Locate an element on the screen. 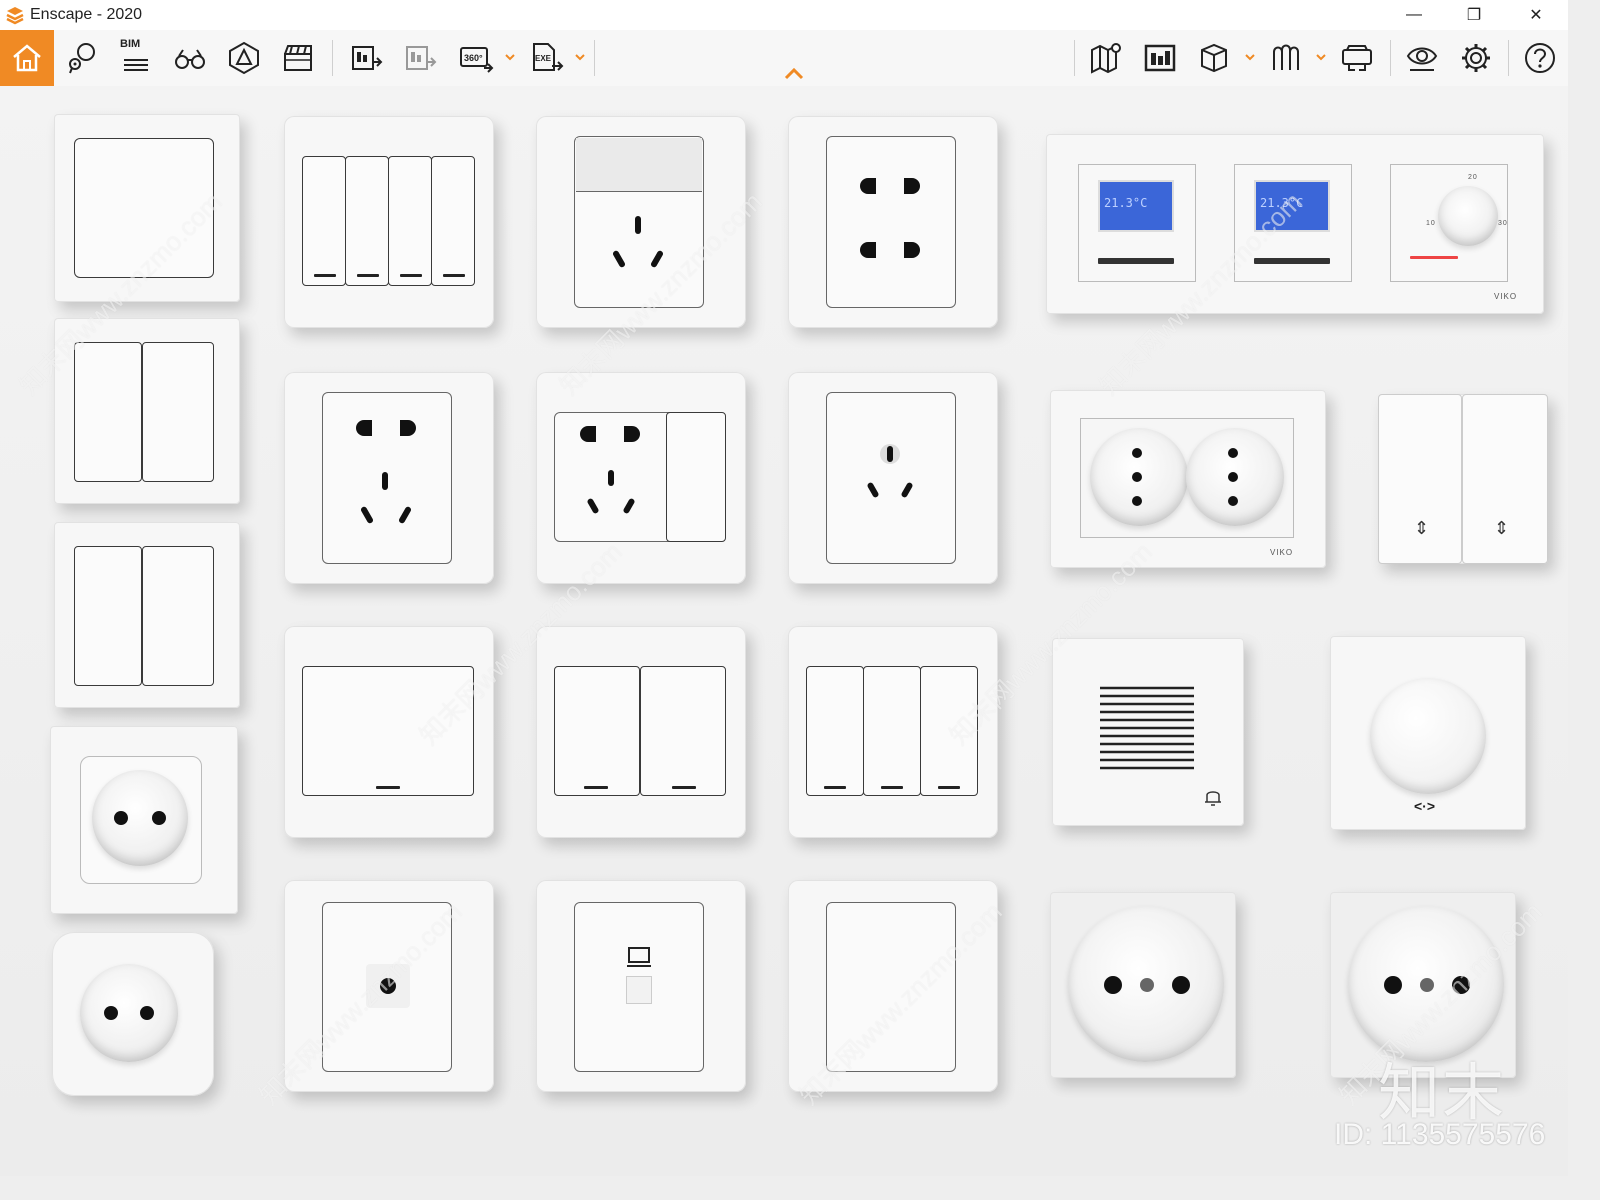  schuko-socket-plate is located at coordinates (144, 820).